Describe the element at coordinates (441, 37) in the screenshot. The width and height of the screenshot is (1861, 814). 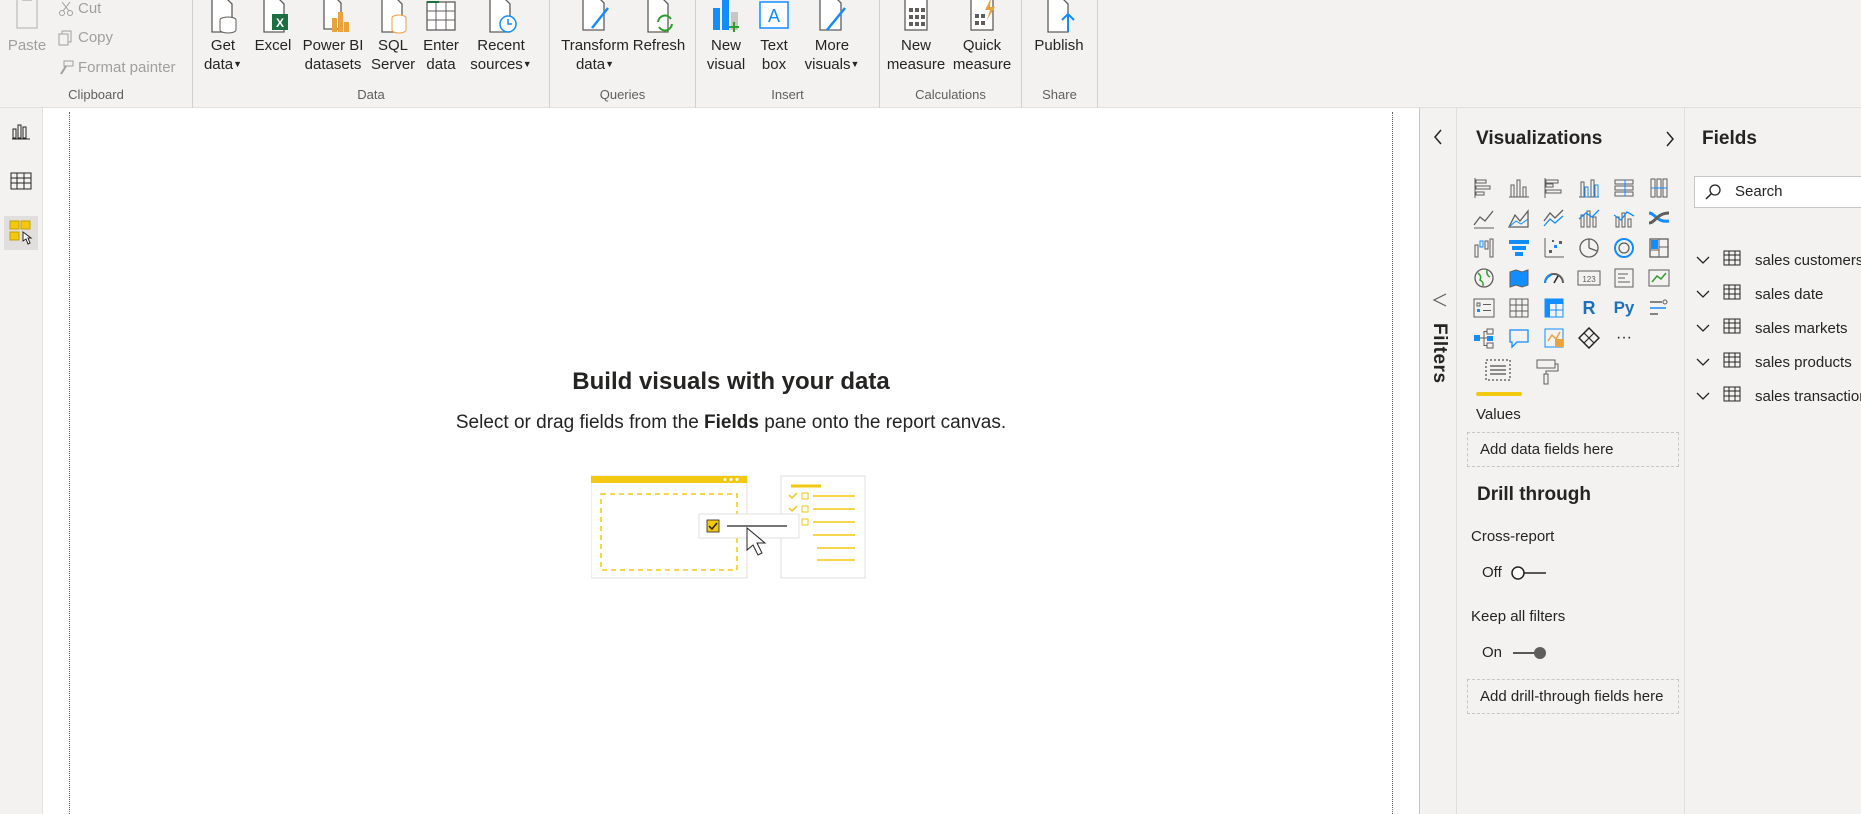
I see `enter-data-button: Enter data` at that location.